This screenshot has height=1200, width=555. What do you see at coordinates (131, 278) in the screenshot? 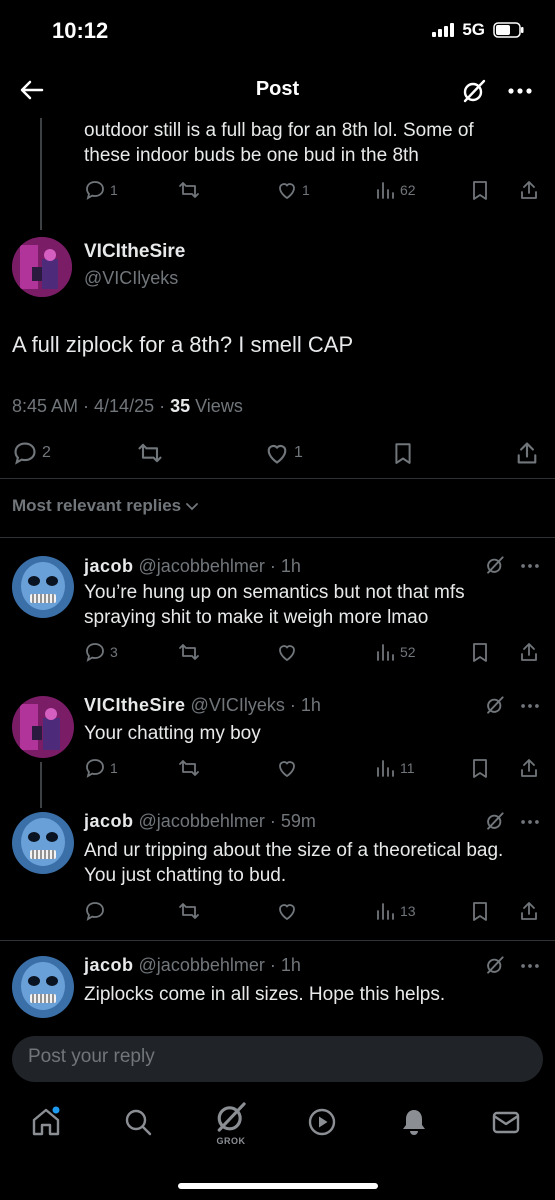
I see `author-handle: @VICIlyeks` at bounding box center [131, 278].